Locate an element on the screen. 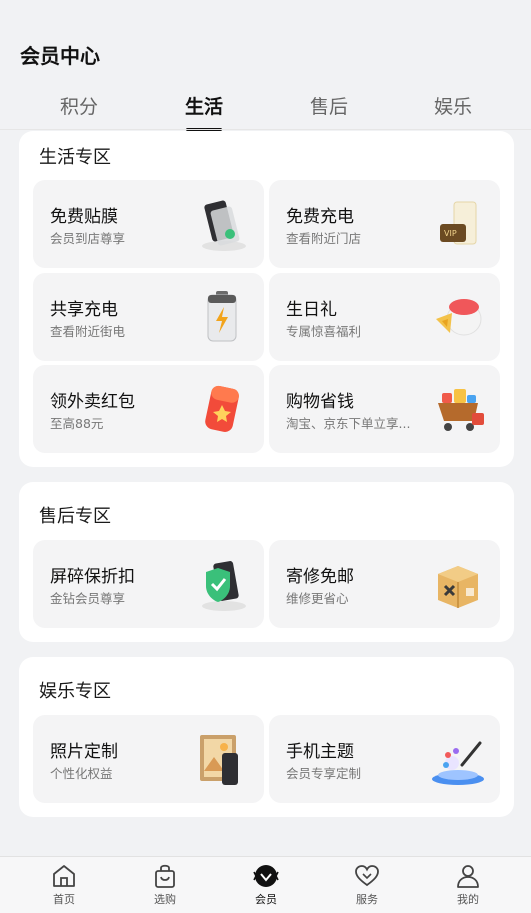  heart-service-icon is located at coordinates (367, 876).